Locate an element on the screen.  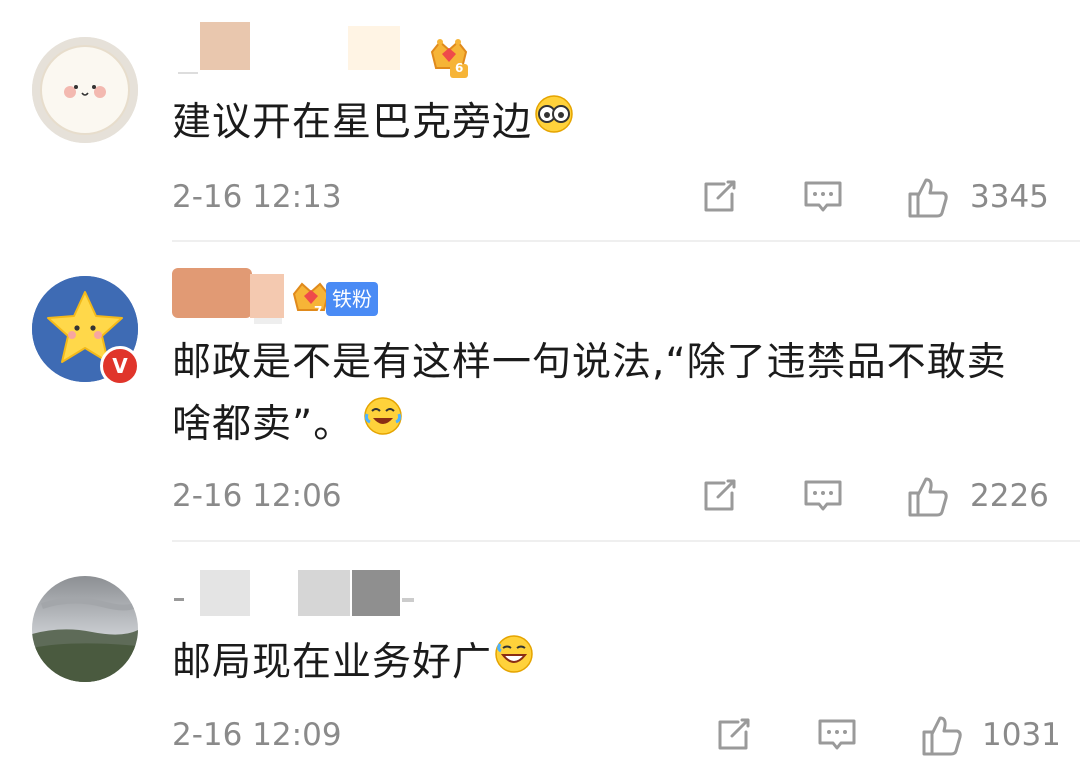
comment-time: 2-16 12:06 is located at coordinates (257, 496).